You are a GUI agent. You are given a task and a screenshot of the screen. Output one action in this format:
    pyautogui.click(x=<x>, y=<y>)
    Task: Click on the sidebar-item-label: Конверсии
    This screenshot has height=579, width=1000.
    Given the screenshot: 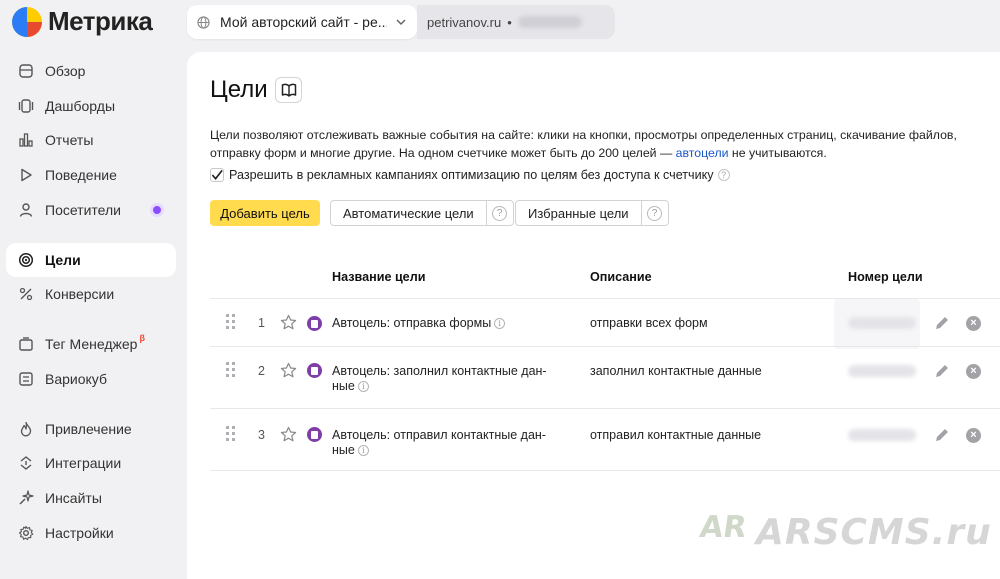 What is the action you would take?
    pyautogui.click(x=80, y=294)
    